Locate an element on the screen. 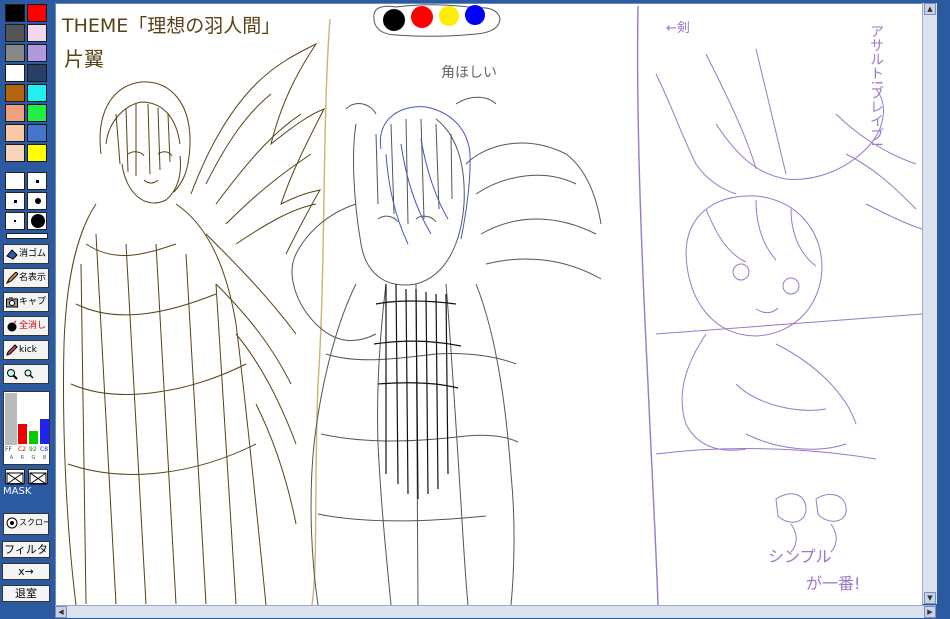 Image resolution: width=950 pixels, height=619 pixels. pen-icon is located at coordinates (12, 278).